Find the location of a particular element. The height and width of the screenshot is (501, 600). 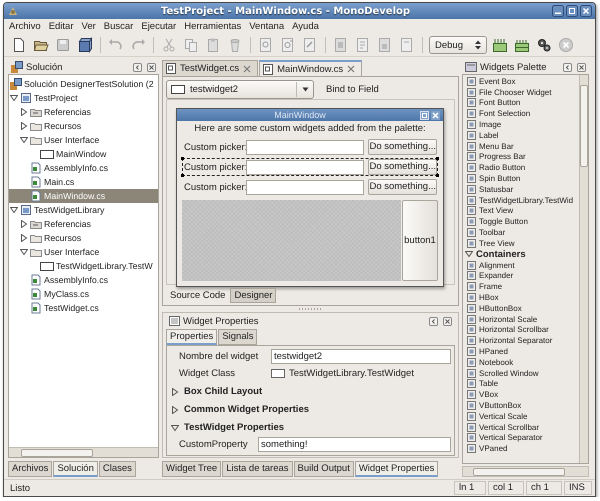

palette-item: Statusbar is located at coordinates (521, 189).